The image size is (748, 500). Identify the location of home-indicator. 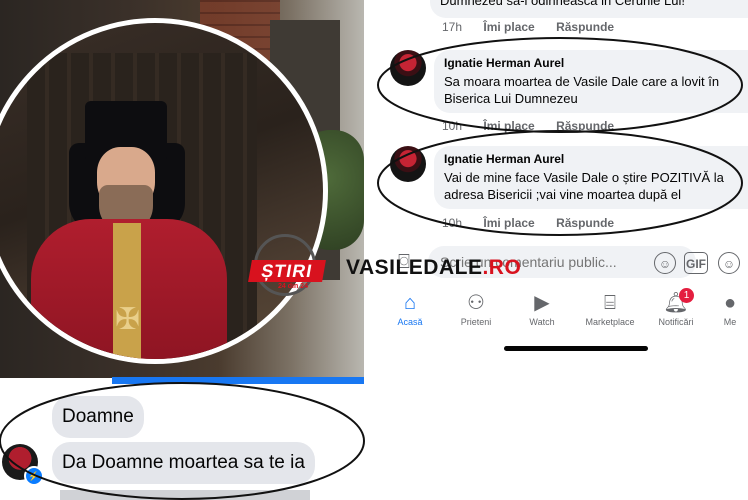
(576, 348).